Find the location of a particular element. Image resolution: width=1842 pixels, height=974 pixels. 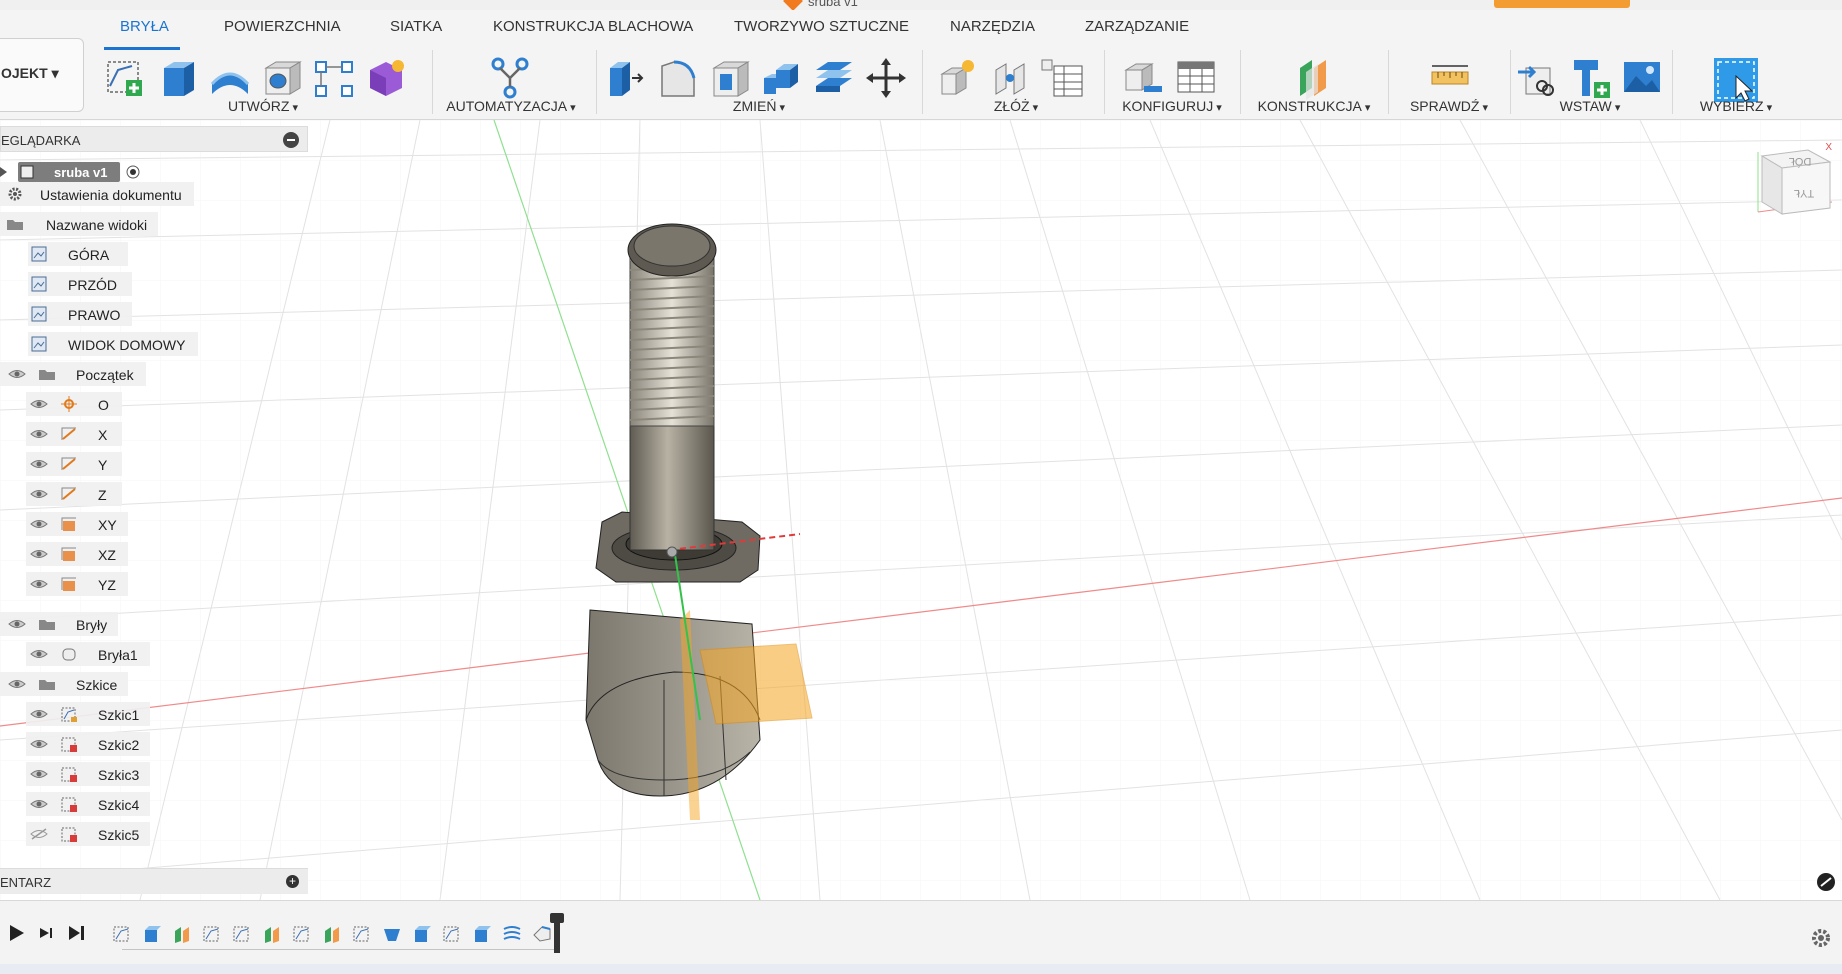

origin-item-row: X is located at coordinates (74, 434).